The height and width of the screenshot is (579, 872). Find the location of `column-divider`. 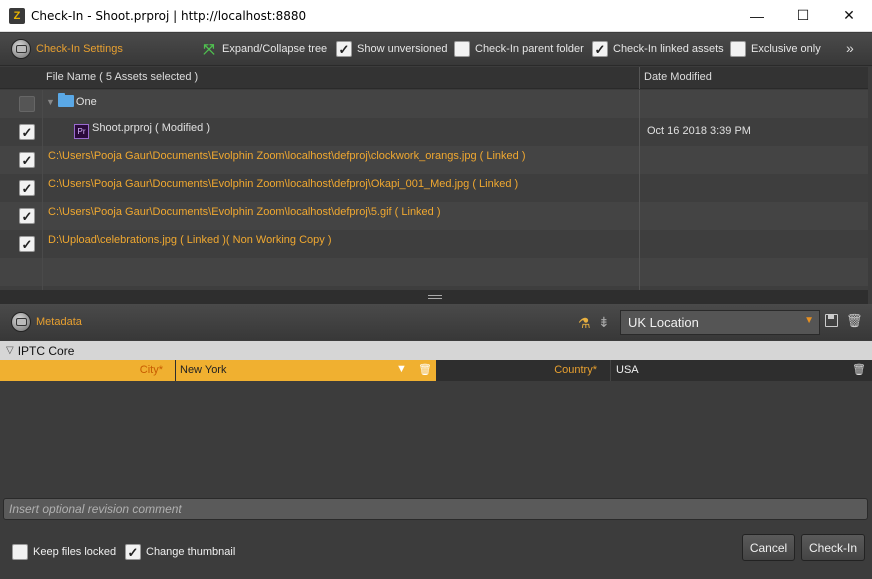

column-divider is located at coordinates (639, 78).